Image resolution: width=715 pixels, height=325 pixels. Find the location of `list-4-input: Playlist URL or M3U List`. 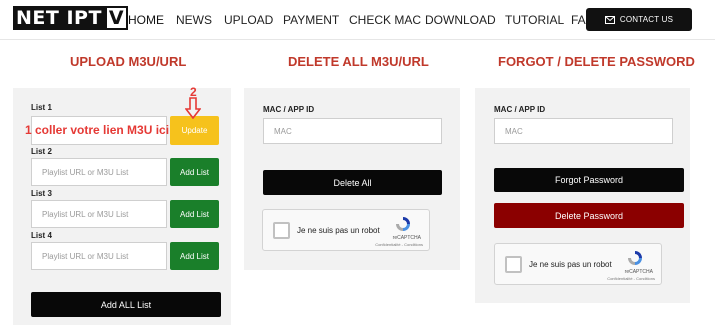

list-4-input: Playlist URL or M3U List is located at coordinates (99, 256).